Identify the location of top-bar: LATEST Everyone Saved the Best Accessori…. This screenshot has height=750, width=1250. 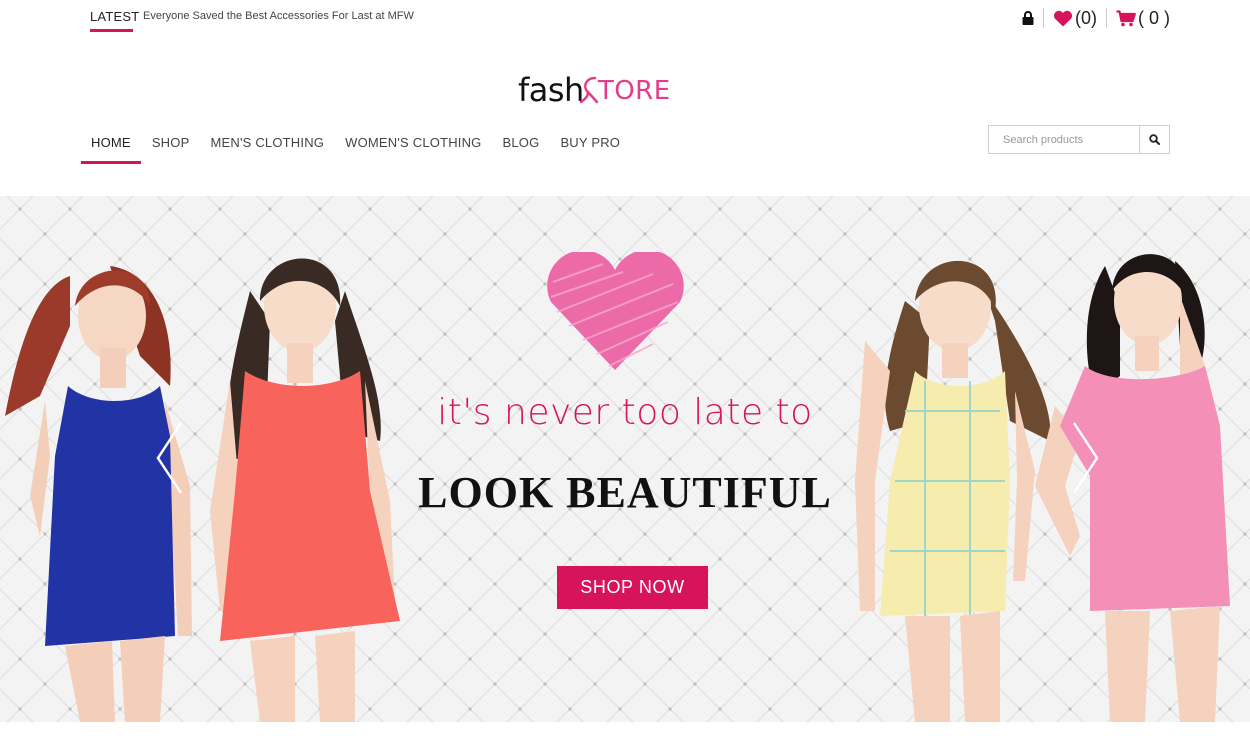
(625, 18).